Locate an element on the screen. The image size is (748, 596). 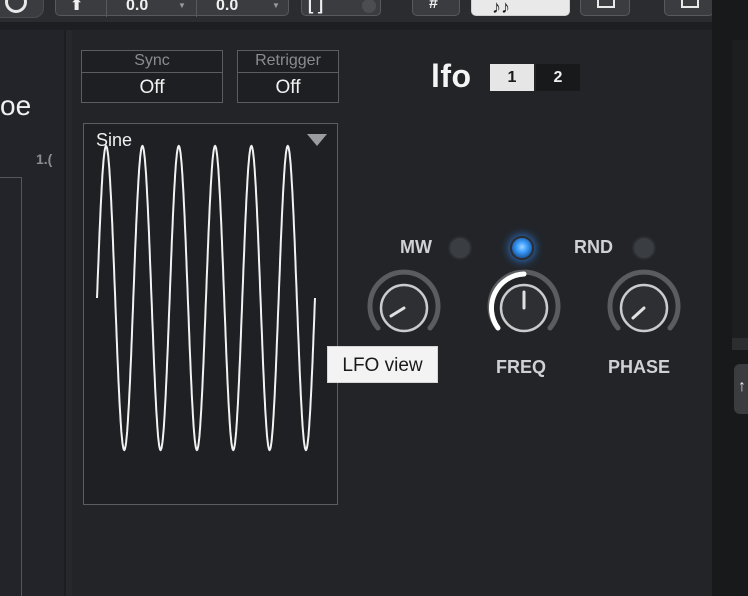
hash-icon: # is located at coordinates (433, 6).